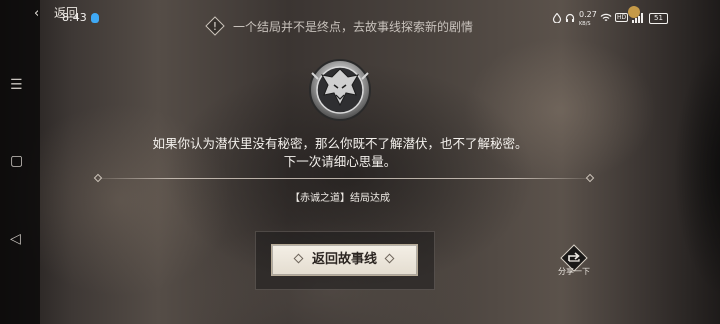 The width and height of the screenshot is (720, 324). What do you see at coordinates (36, 13) in the screenshot?
I see `back-chevron-icon: ‹` at bounding box center [36, 13].